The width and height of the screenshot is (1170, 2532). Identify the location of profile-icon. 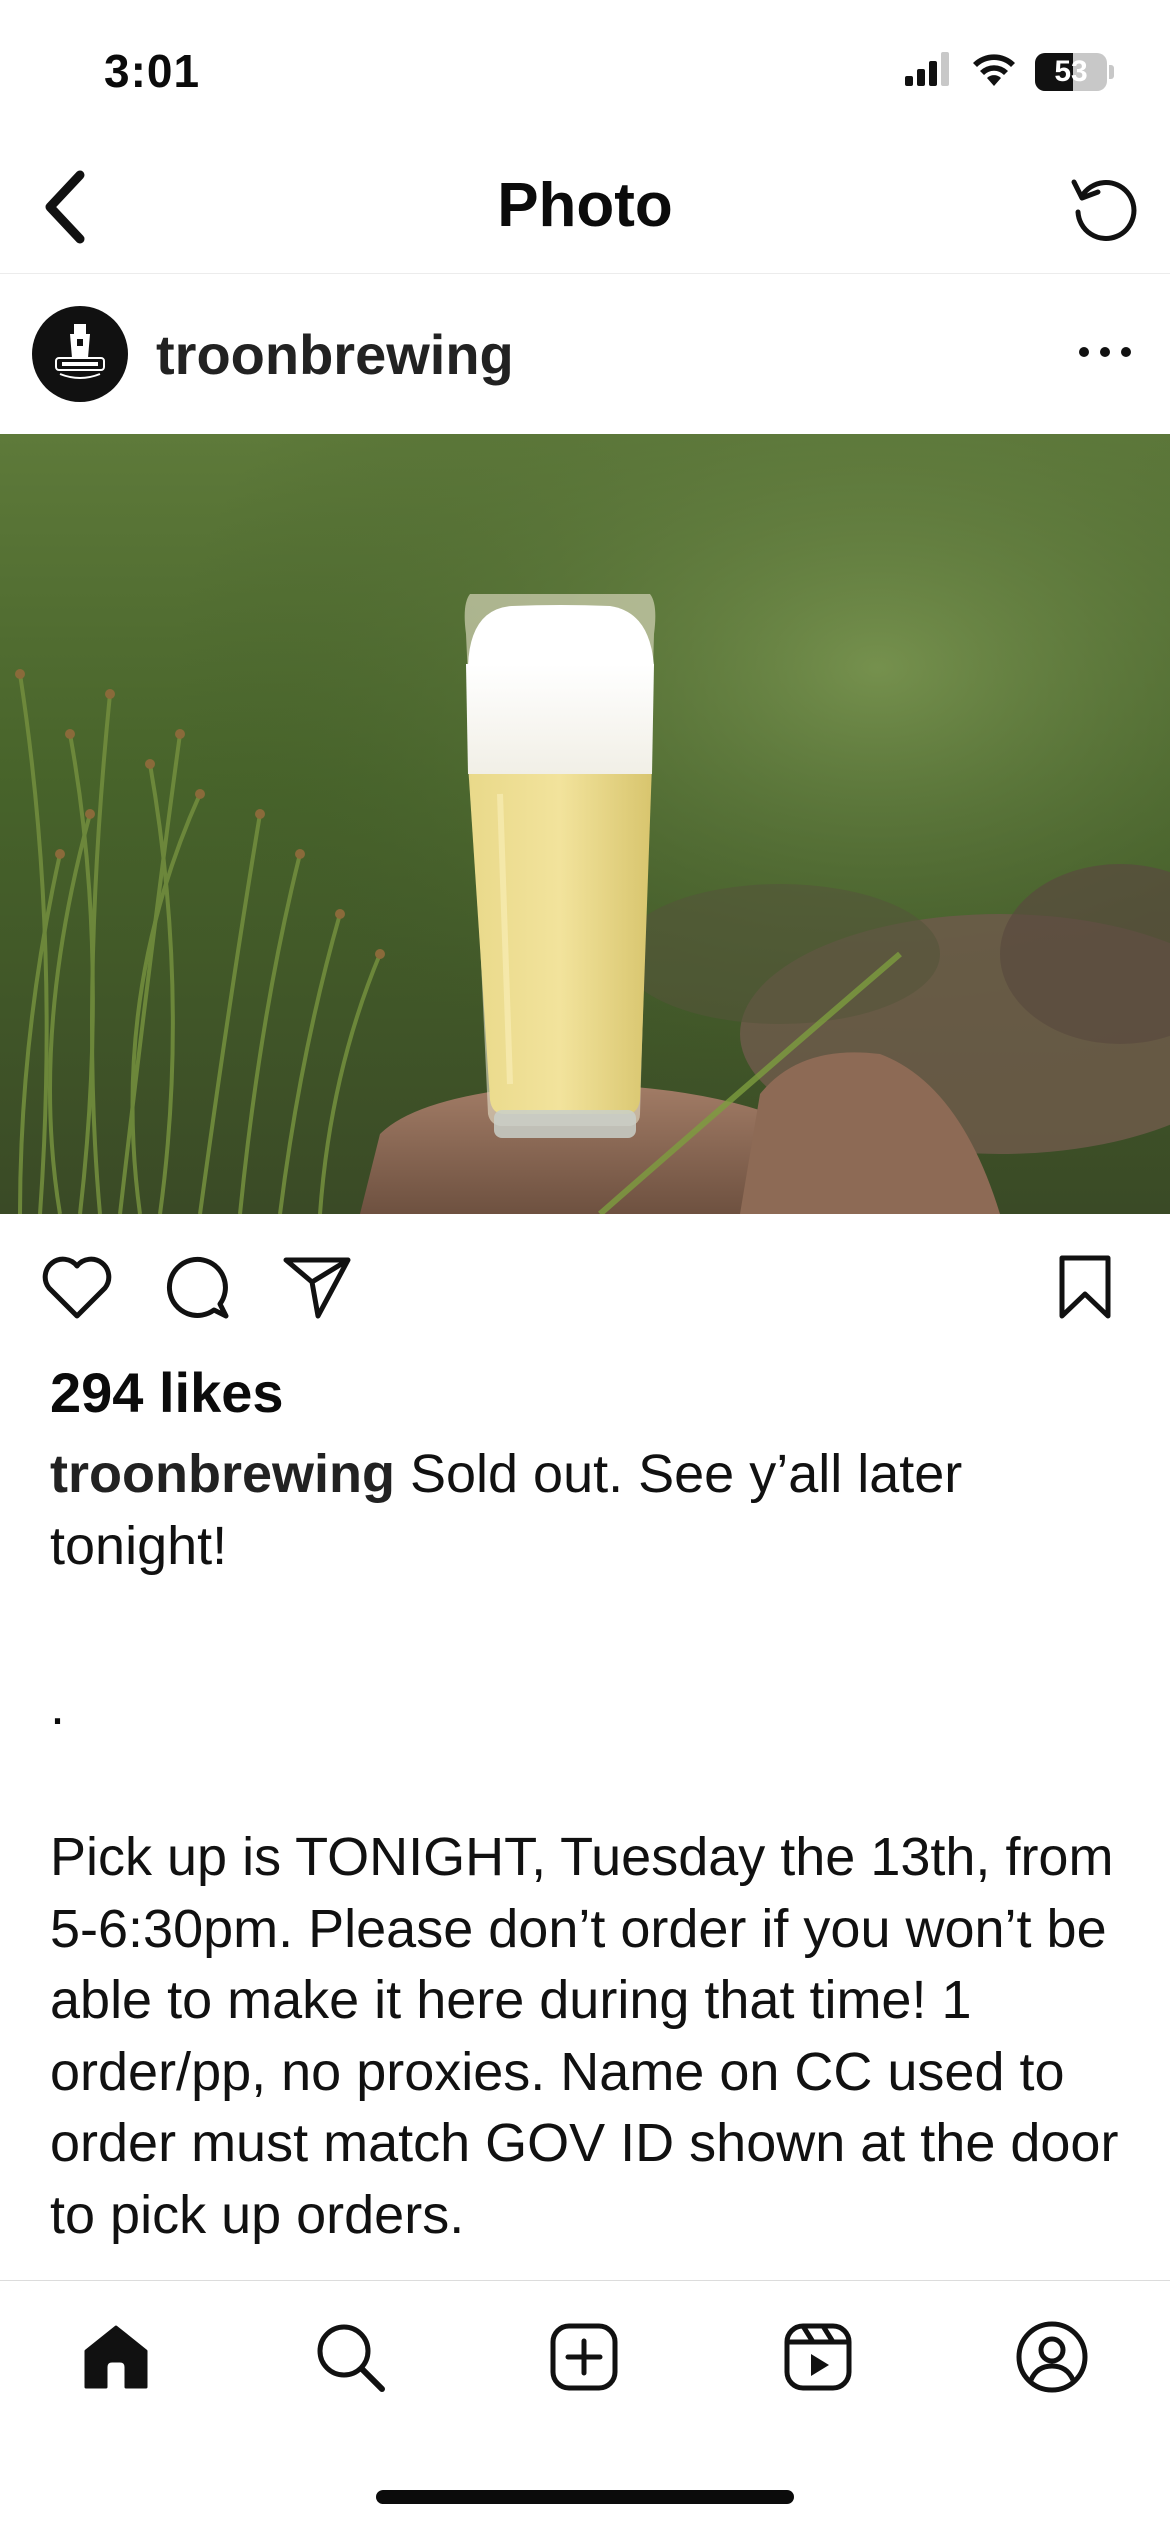
(1052, 2359).